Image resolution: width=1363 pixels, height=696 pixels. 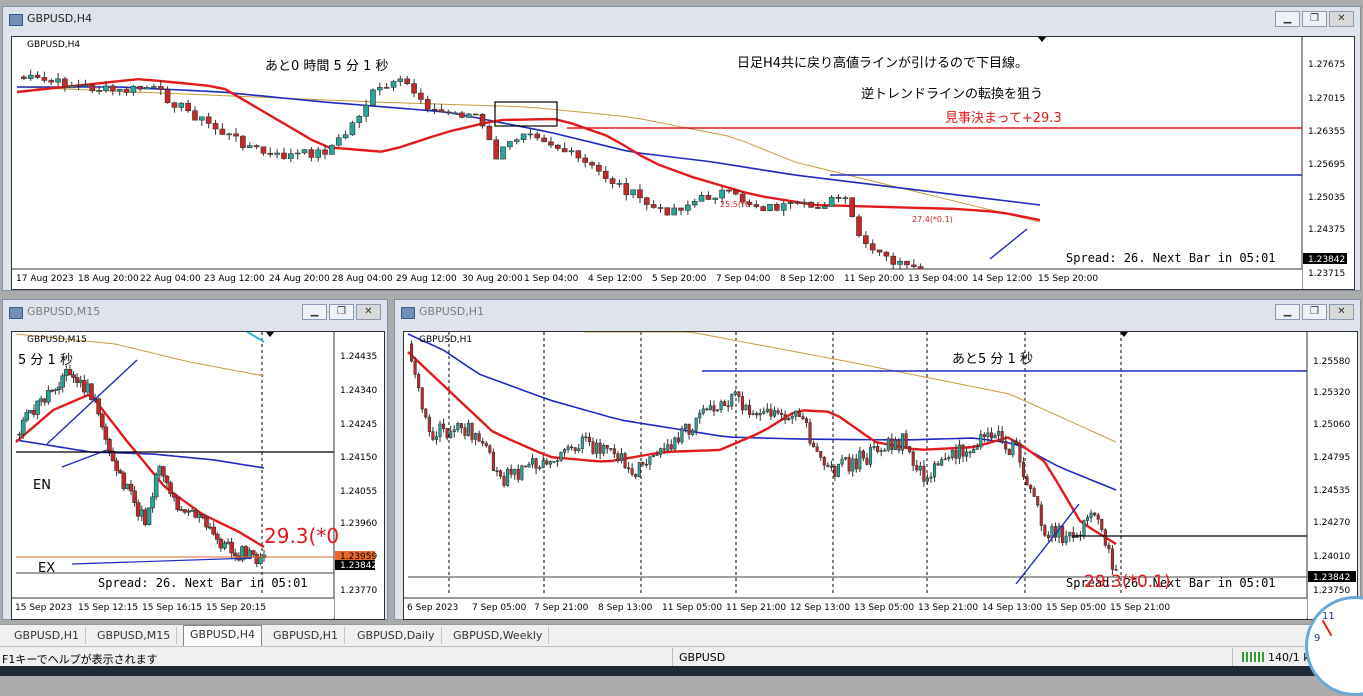 I want to click on price-tick-label: 1.24010, so click(x=1331, y=557).